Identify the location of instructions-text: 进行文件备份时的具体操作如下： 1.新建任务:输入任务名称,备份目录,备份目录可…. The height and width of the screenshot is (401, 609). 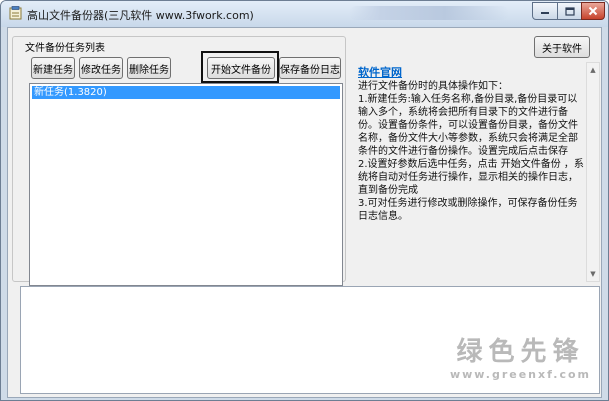
(471, 151).